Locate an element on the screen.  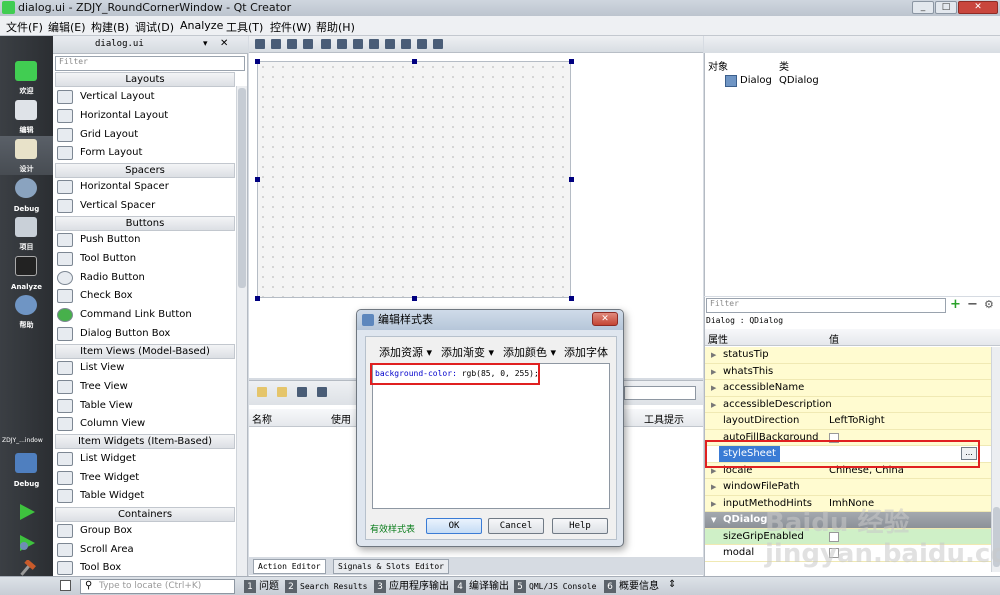
mode-welcome: 欢迎 is located at coordinates (26, 77).